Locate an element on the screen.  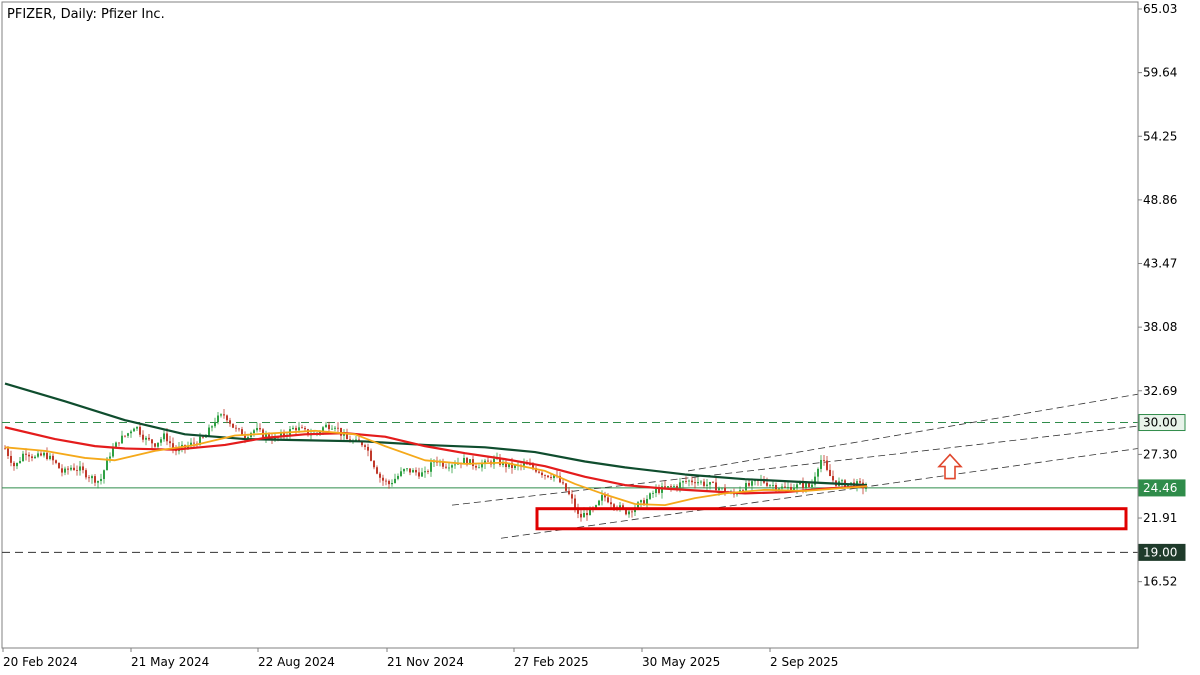
y-tick-label: 59.64 is located at coordinates (1160, 73).